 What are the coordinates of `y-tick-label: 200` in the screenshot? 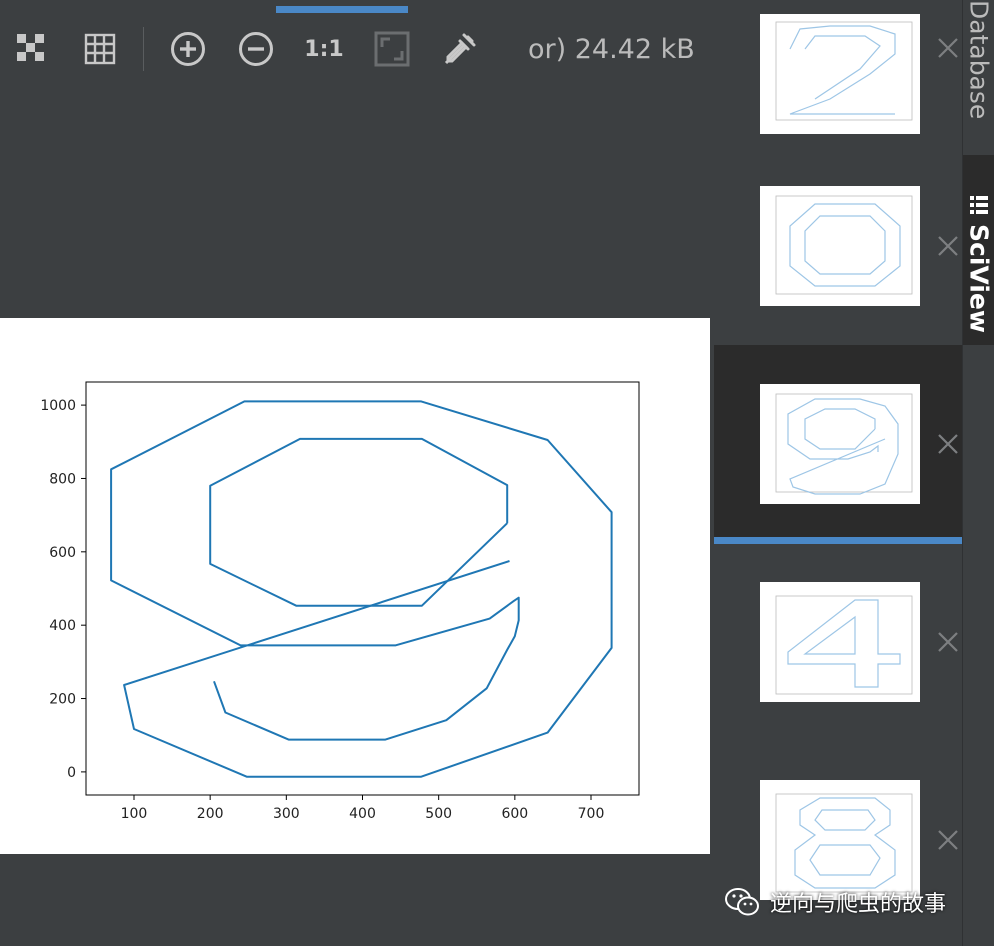 It's located at (62, 700).